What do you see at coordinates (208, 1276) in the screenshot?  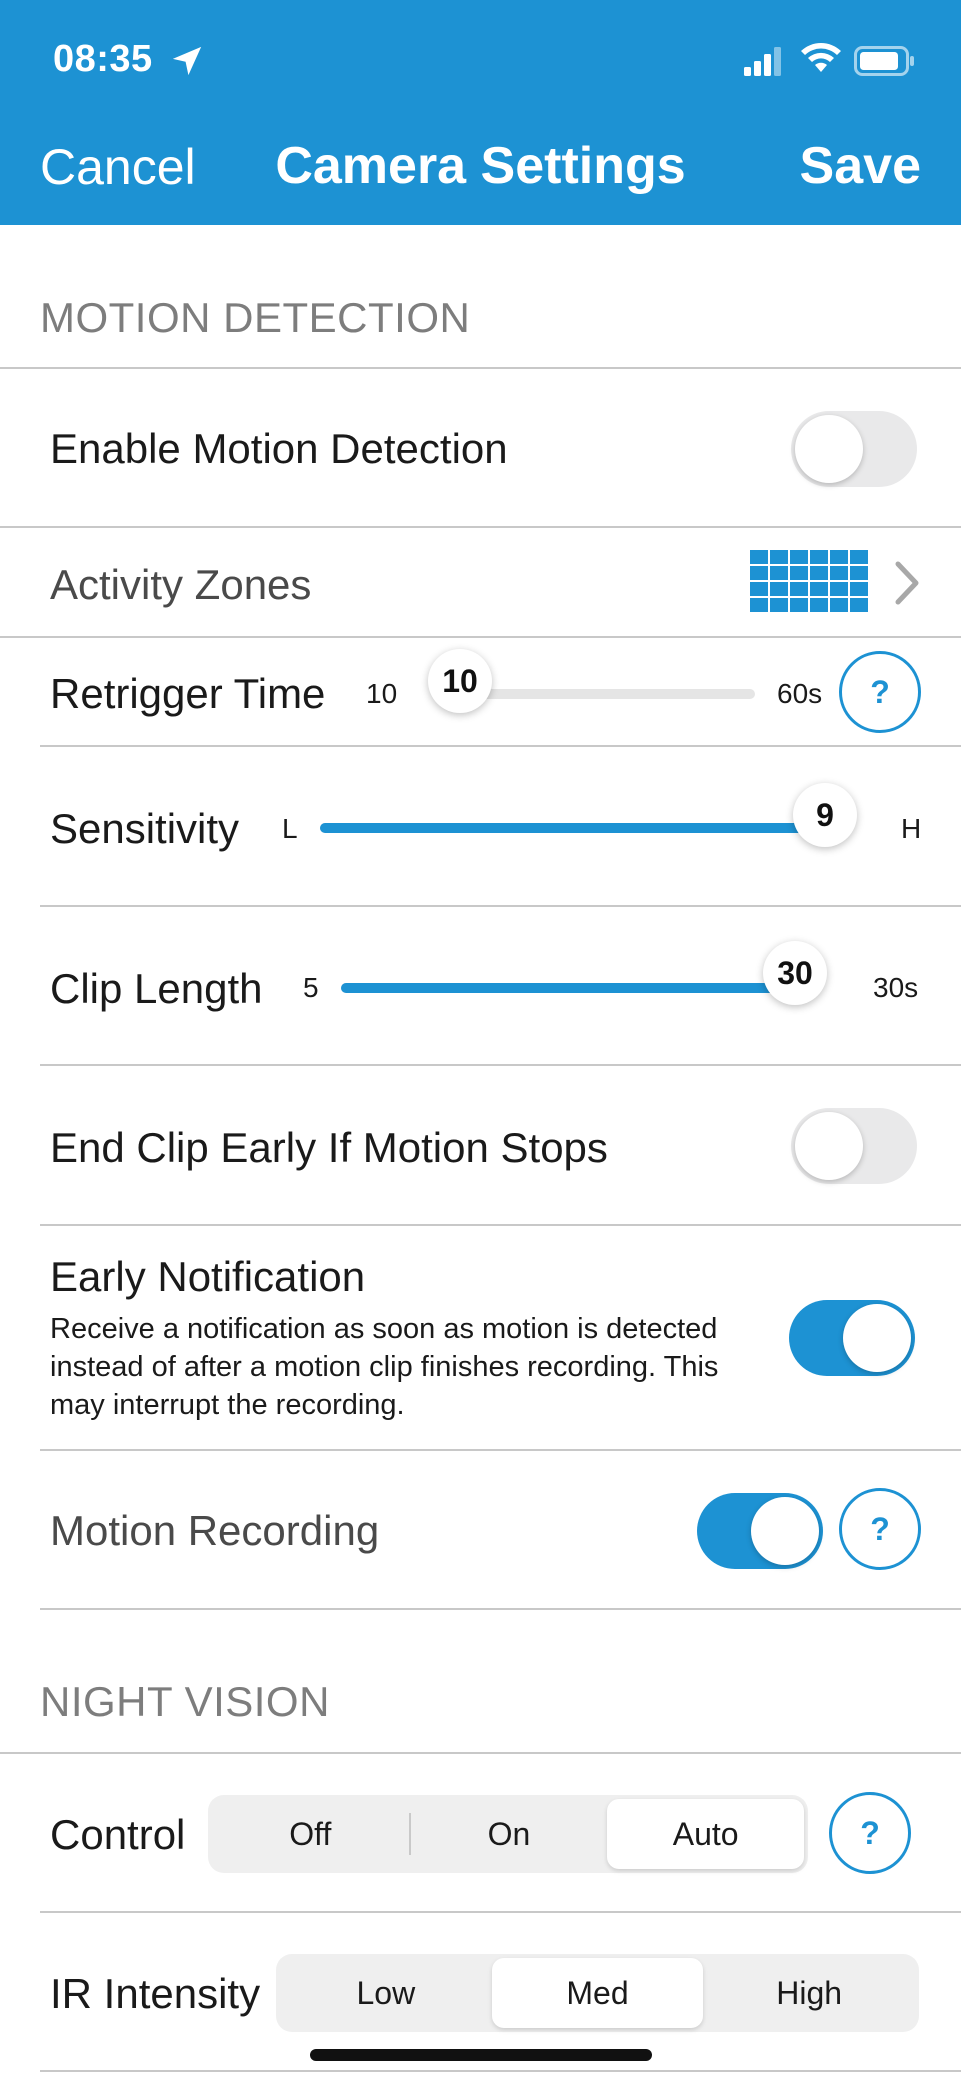 I see `early-notification-label: Early Notification` at bounding box center [208, 1276].